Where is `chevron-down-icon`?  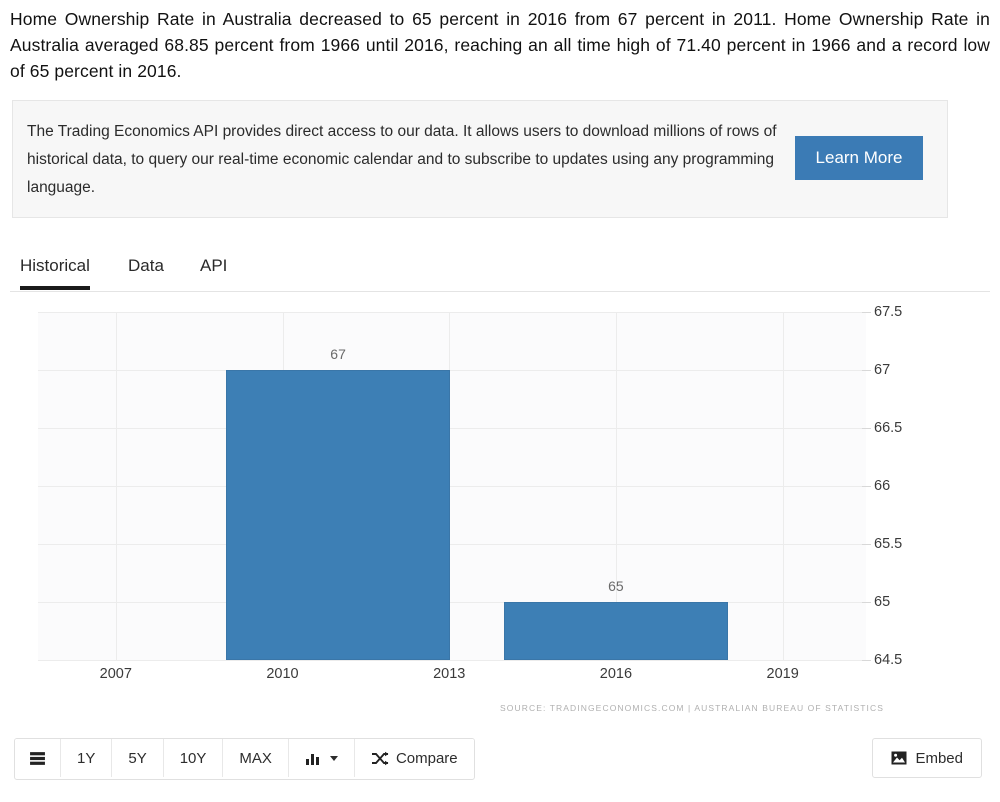
chevron-down-icon is located at coordinates (333, 758).